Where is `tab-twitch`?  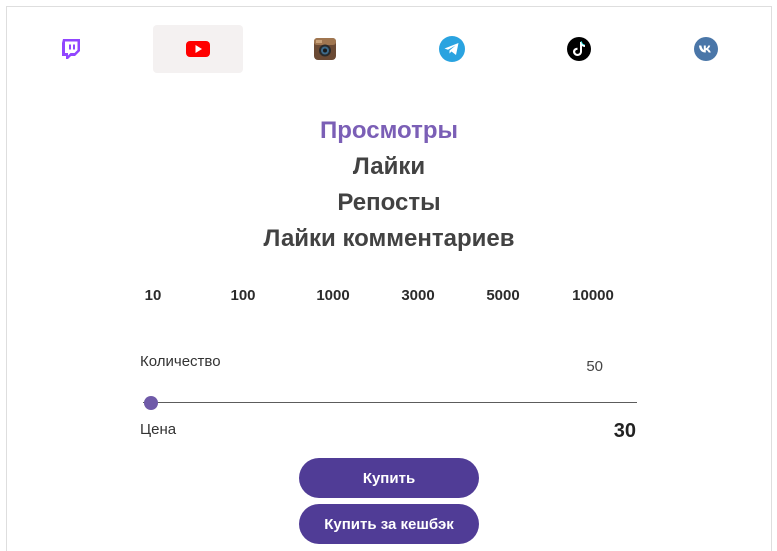 tab-twitch is located at coordinates (71, 49).